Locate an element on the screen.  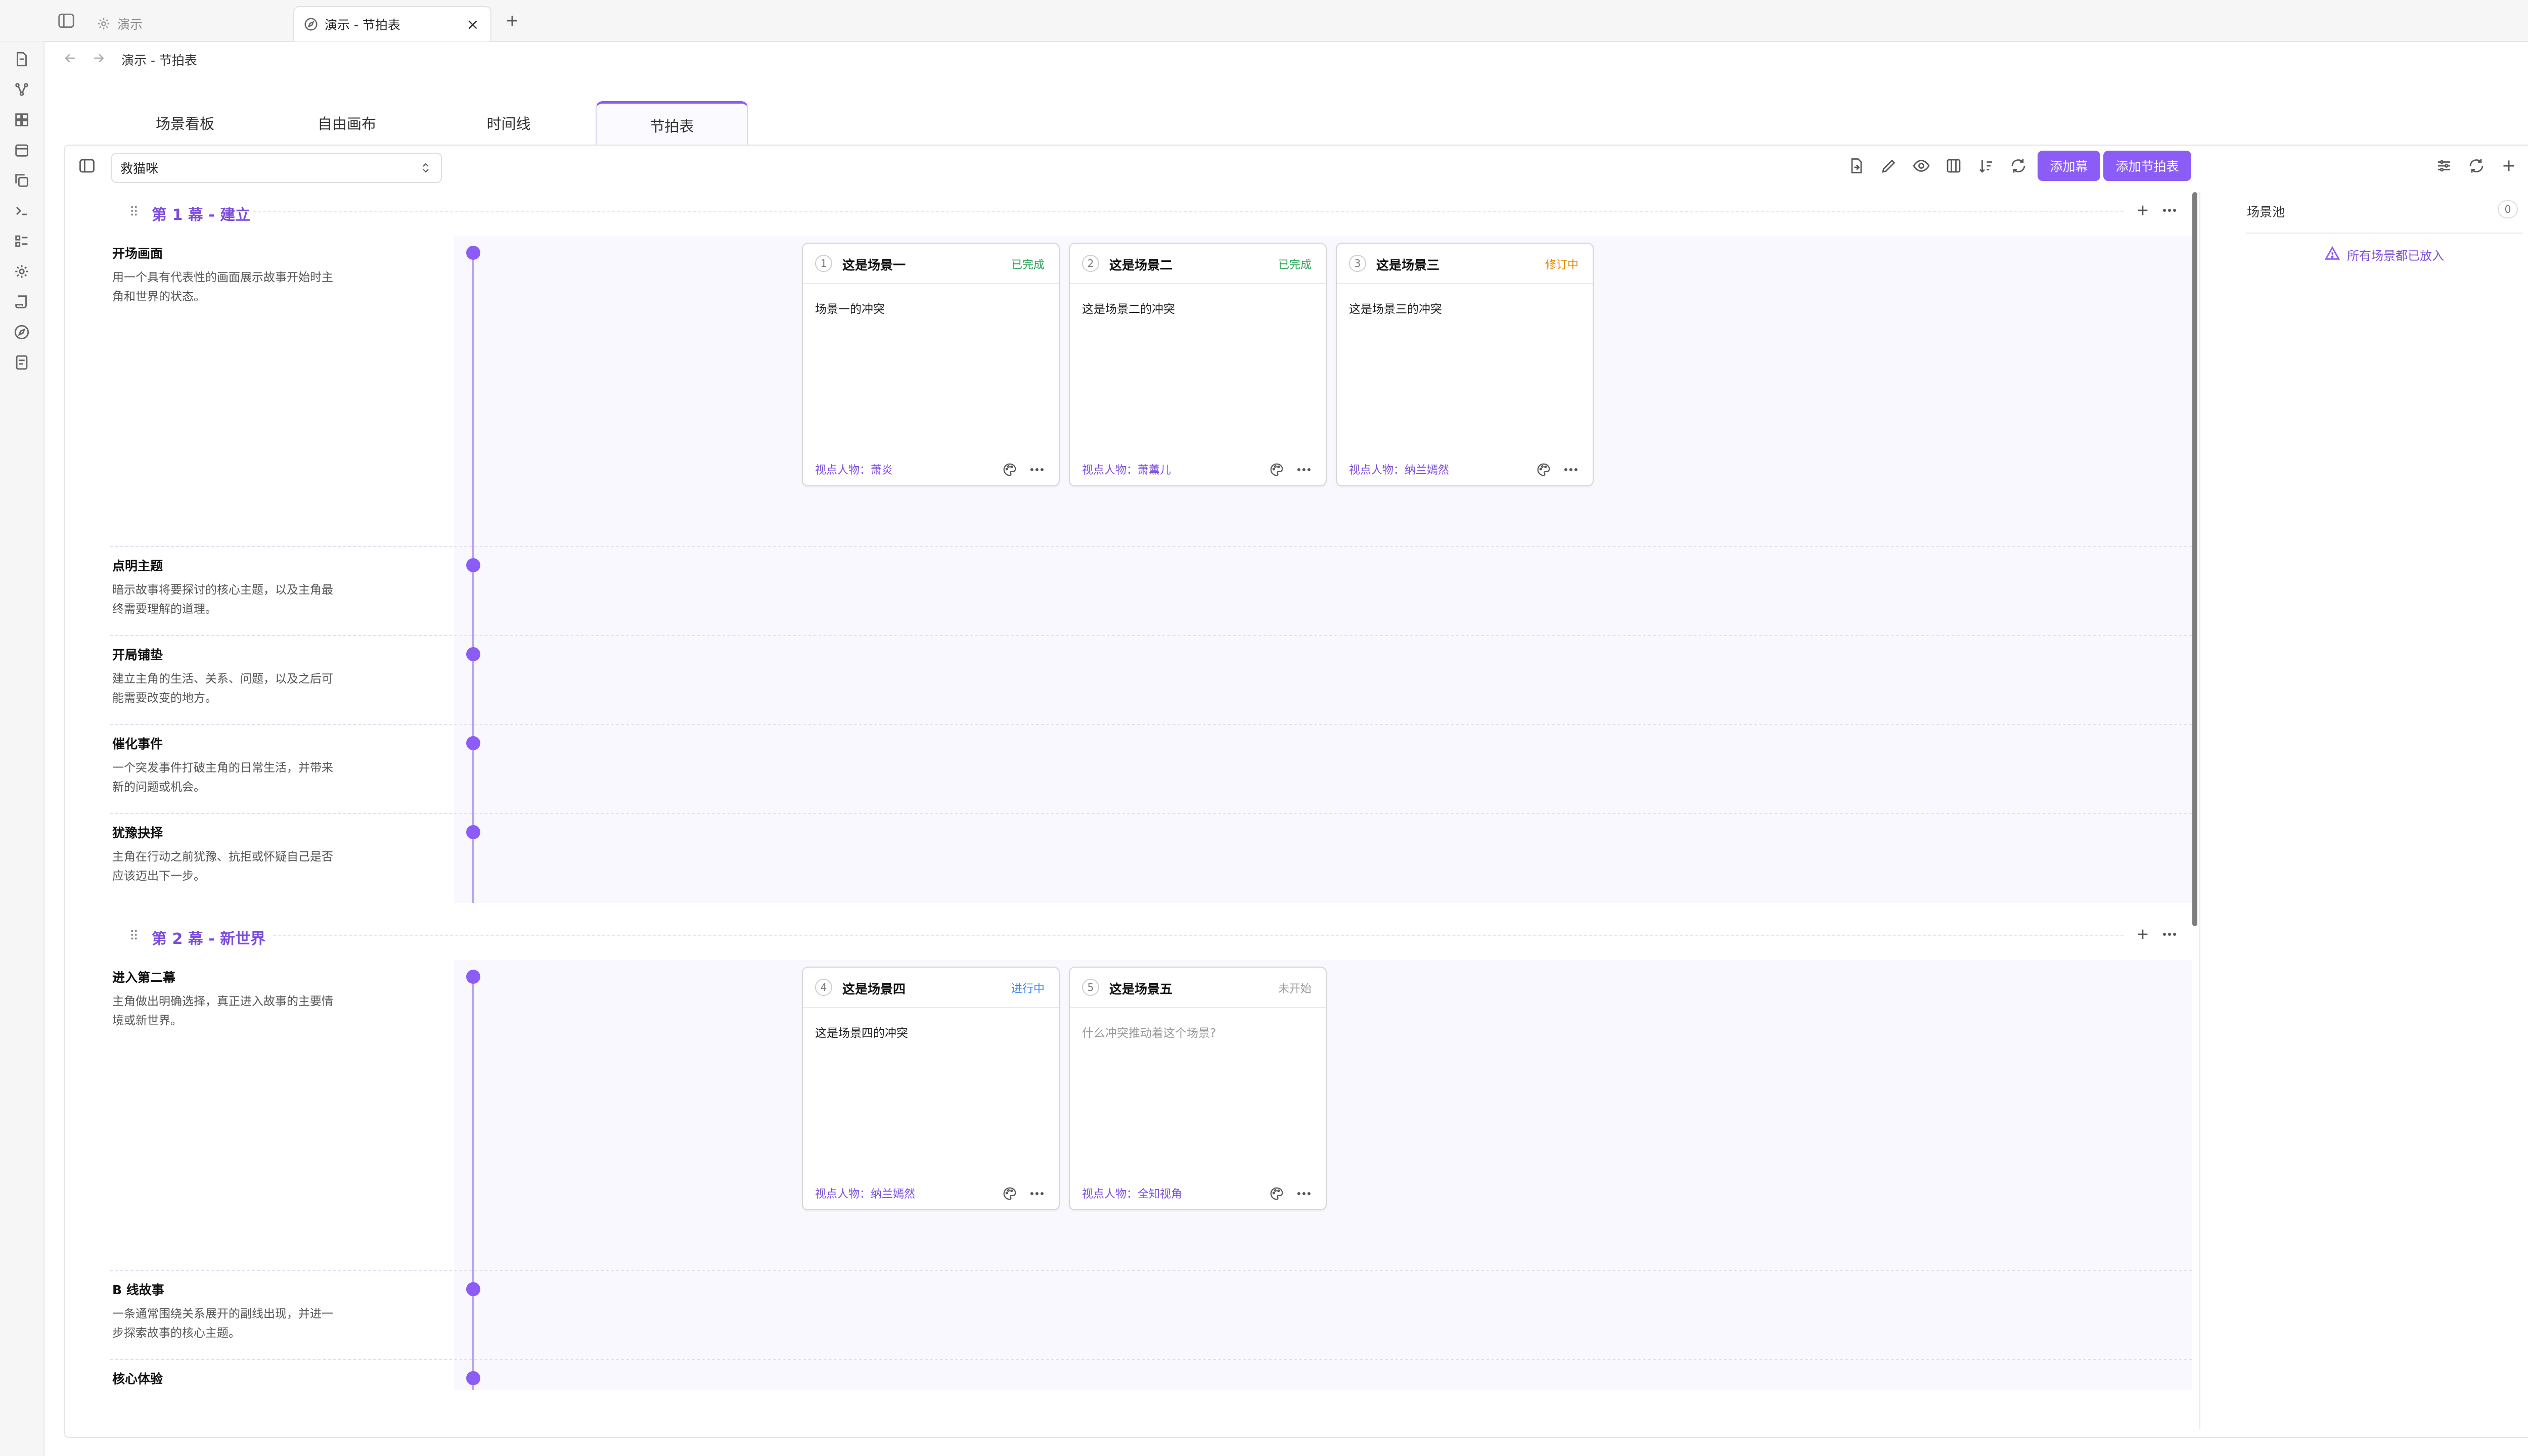
scene-card: 3 这是场景三 修订中 这是场景三的冲突 视点人物：纳兰嫣然 is located at coordinates (1465, 364).